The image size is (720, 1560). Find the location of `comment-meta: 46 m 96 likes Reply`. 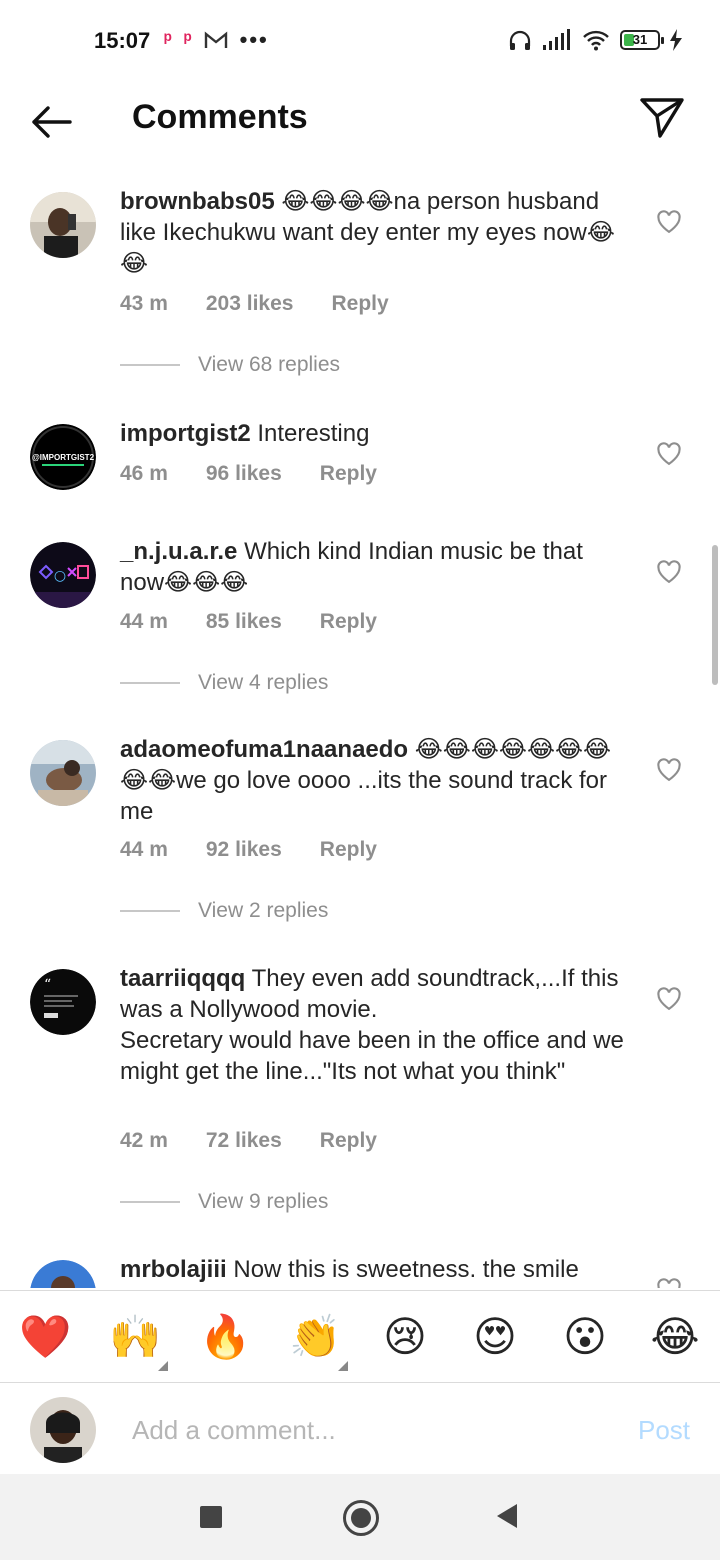

comment-meta: 46 m 96 likes Reply is located at coordinates (248, 474).